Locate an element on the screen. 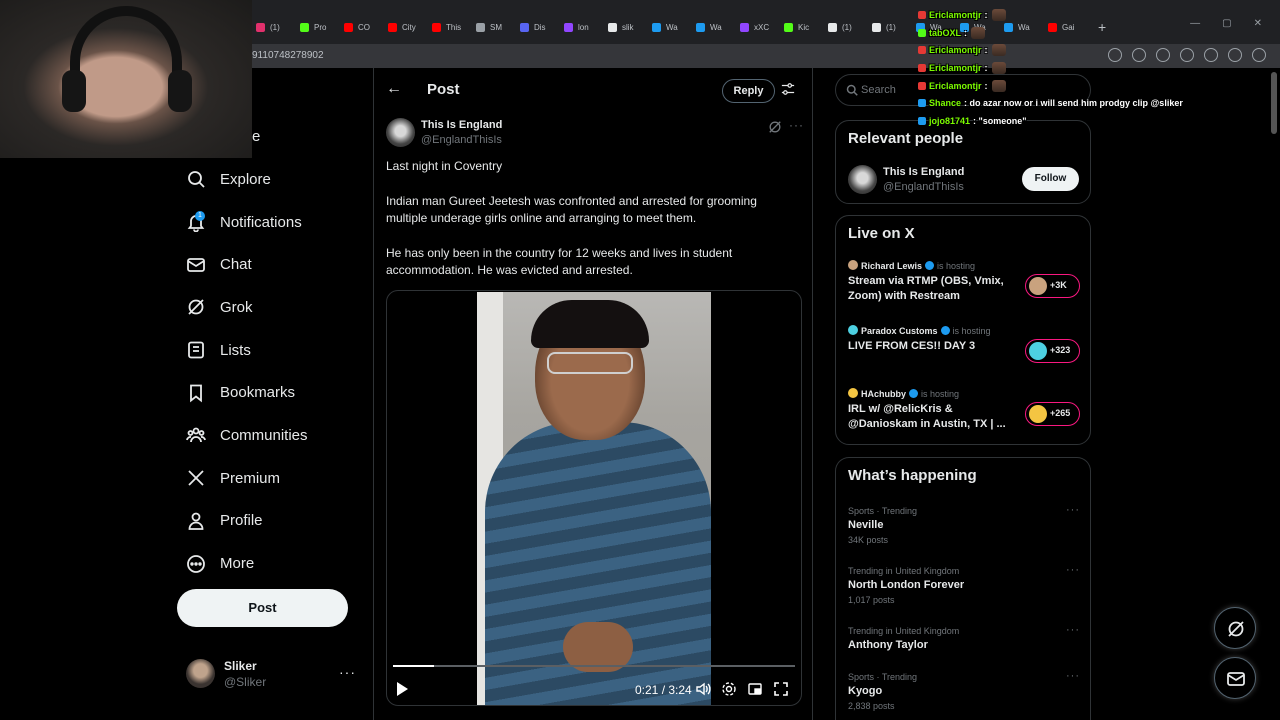  listener-count: +323 is located at coordinates (1060, 350).